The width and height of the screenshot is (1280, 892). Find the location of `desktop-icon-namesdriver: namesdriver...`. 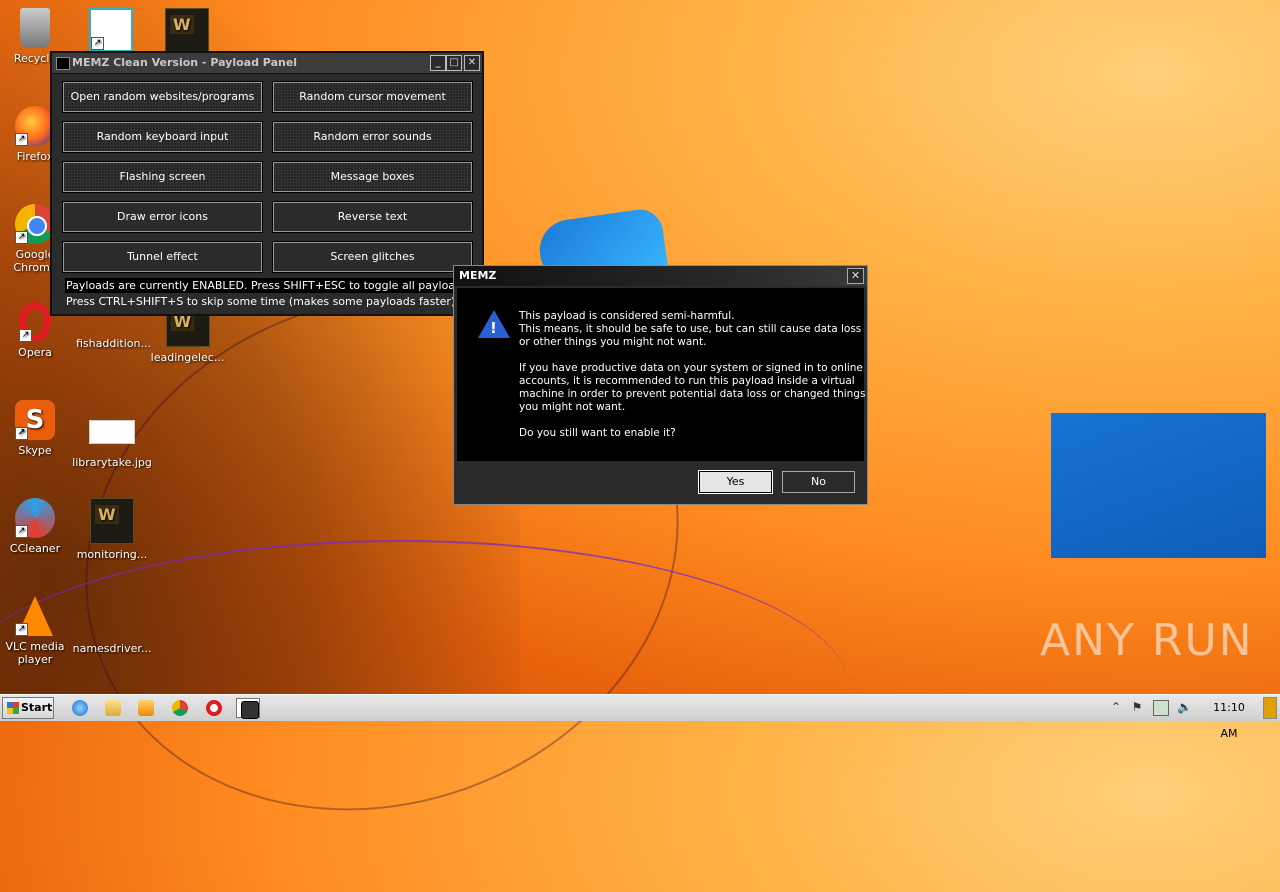

desktop-icon-namesdriver: namesdriver... is located at coordinates (112, 632).